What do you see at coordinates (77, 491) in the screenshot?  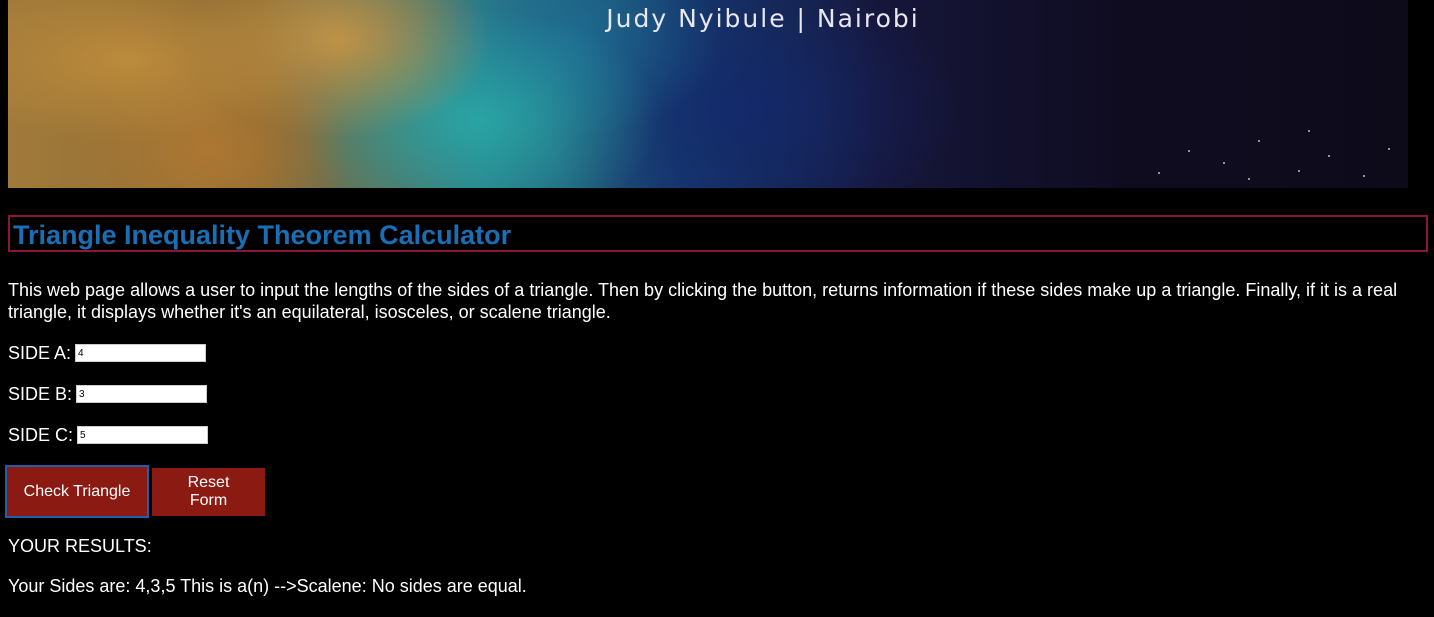 I see `check-triangle-button: Check Triangle` at bounding box center [77, 491].